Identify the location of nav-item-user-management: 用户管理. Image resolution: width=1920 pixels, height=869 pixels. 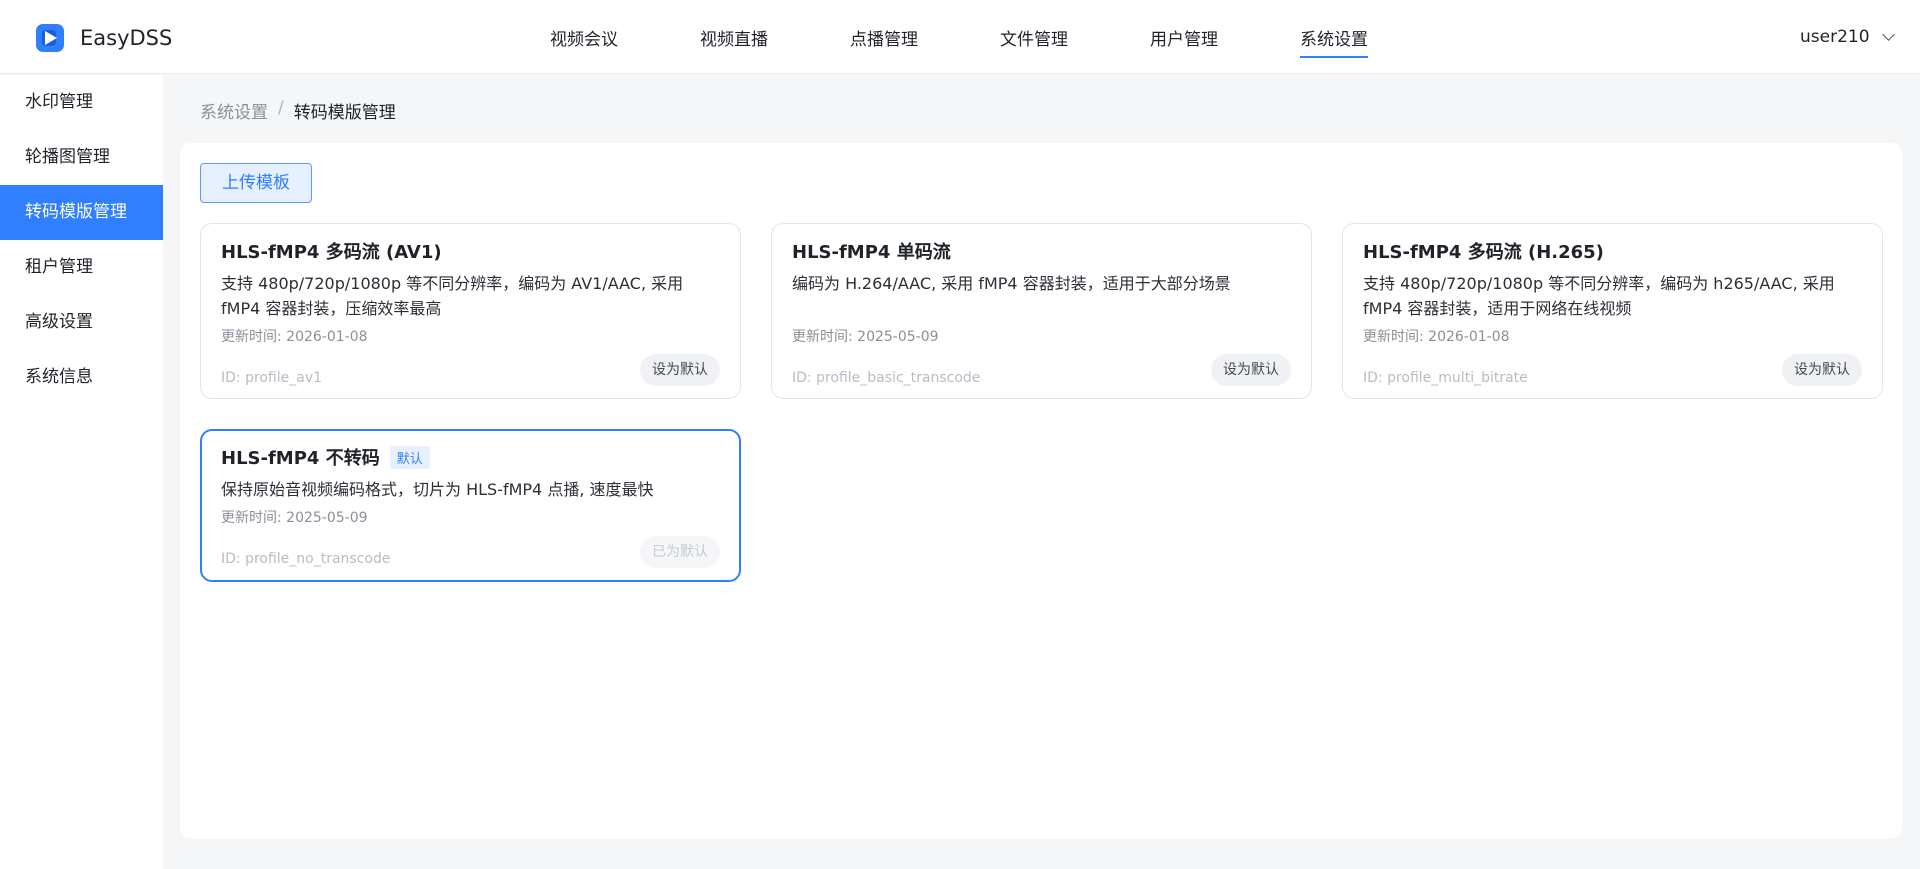
(1225, 37).